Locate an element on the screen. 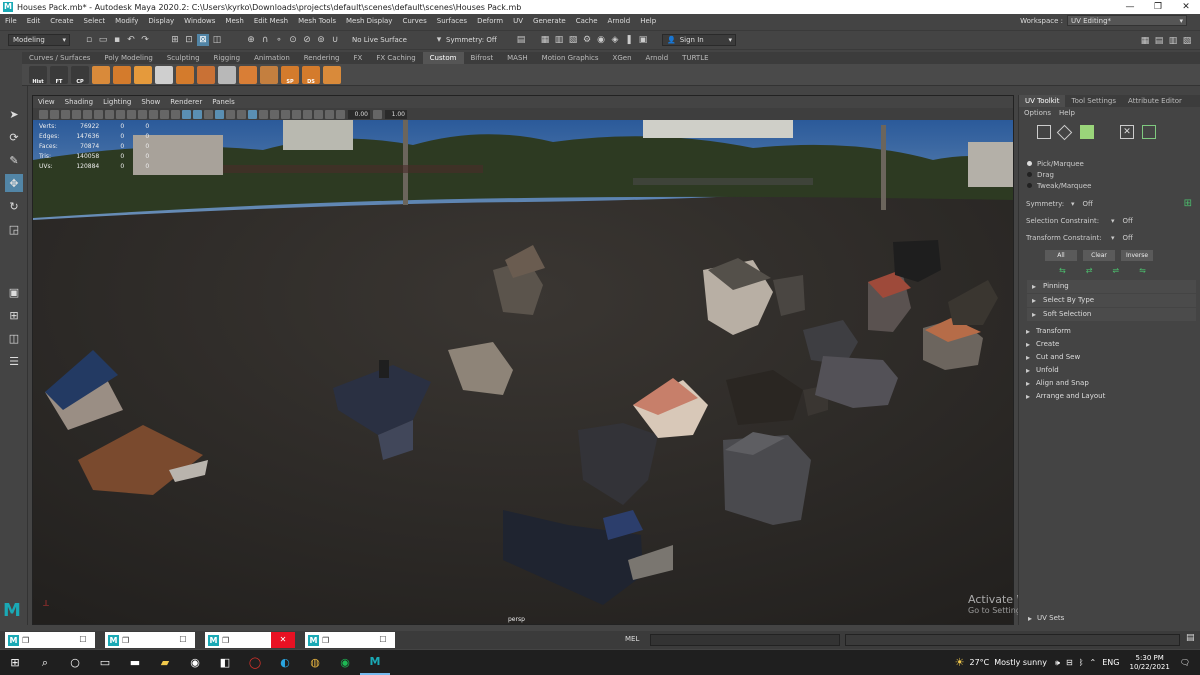 This screenshot has height=675, width=1200. shelf-tab-animation: Animation is located at coordinates (272, 58).